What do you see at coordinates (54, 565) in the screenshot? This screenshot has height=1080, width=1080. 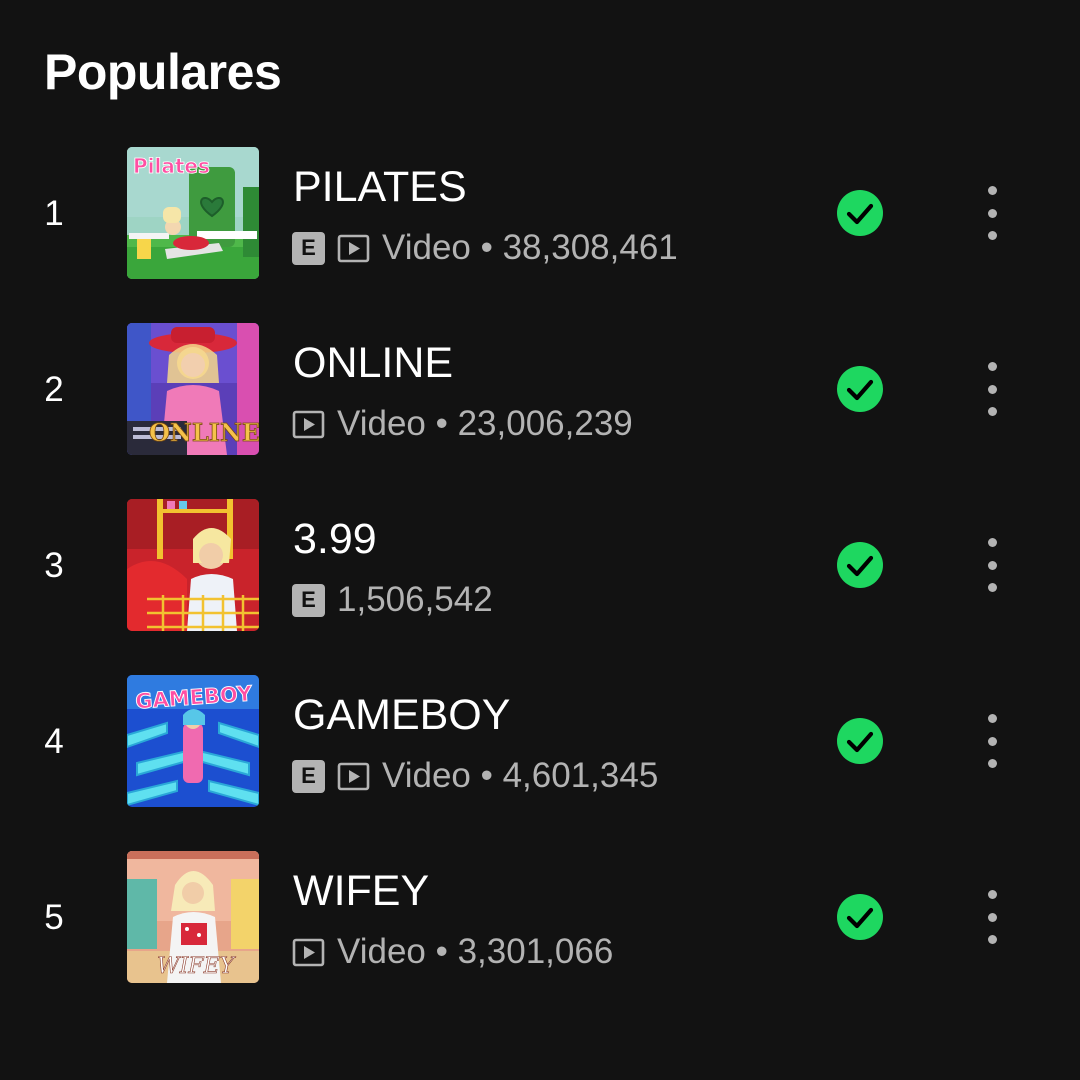 I see `track-rank: 3` at bounding box center [54, 565].